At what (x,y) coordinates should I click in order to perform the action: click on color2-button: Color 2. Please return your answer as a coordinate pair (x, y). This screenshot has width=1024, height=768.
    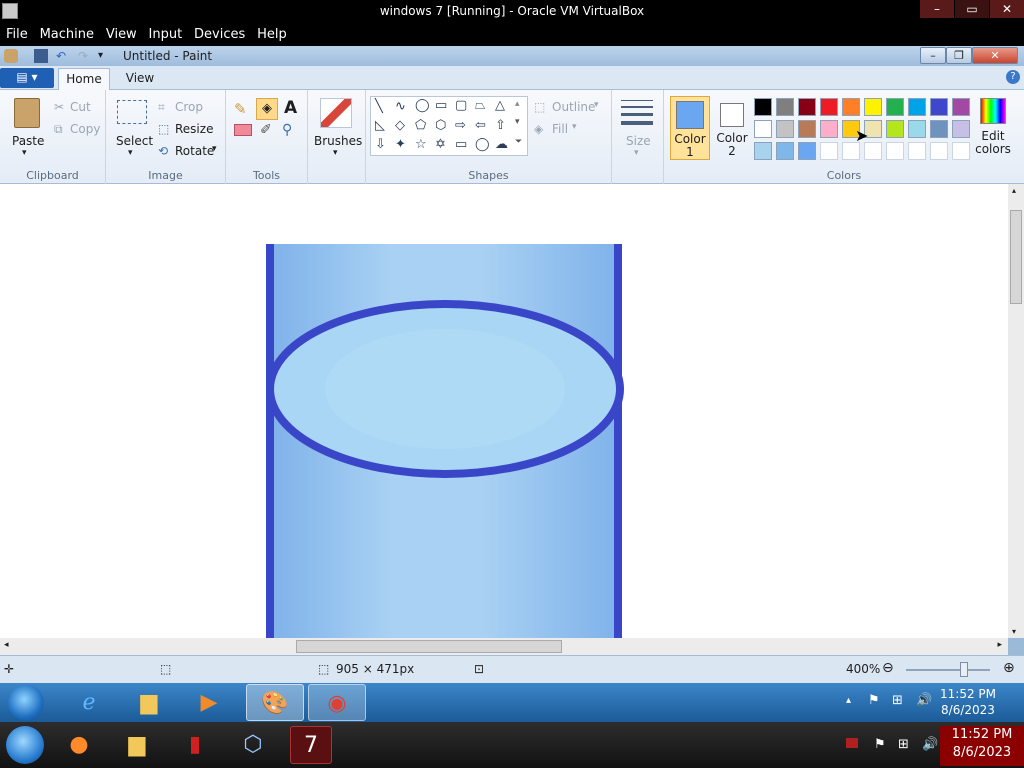
    Looking at the image, I should click on (732, 128).